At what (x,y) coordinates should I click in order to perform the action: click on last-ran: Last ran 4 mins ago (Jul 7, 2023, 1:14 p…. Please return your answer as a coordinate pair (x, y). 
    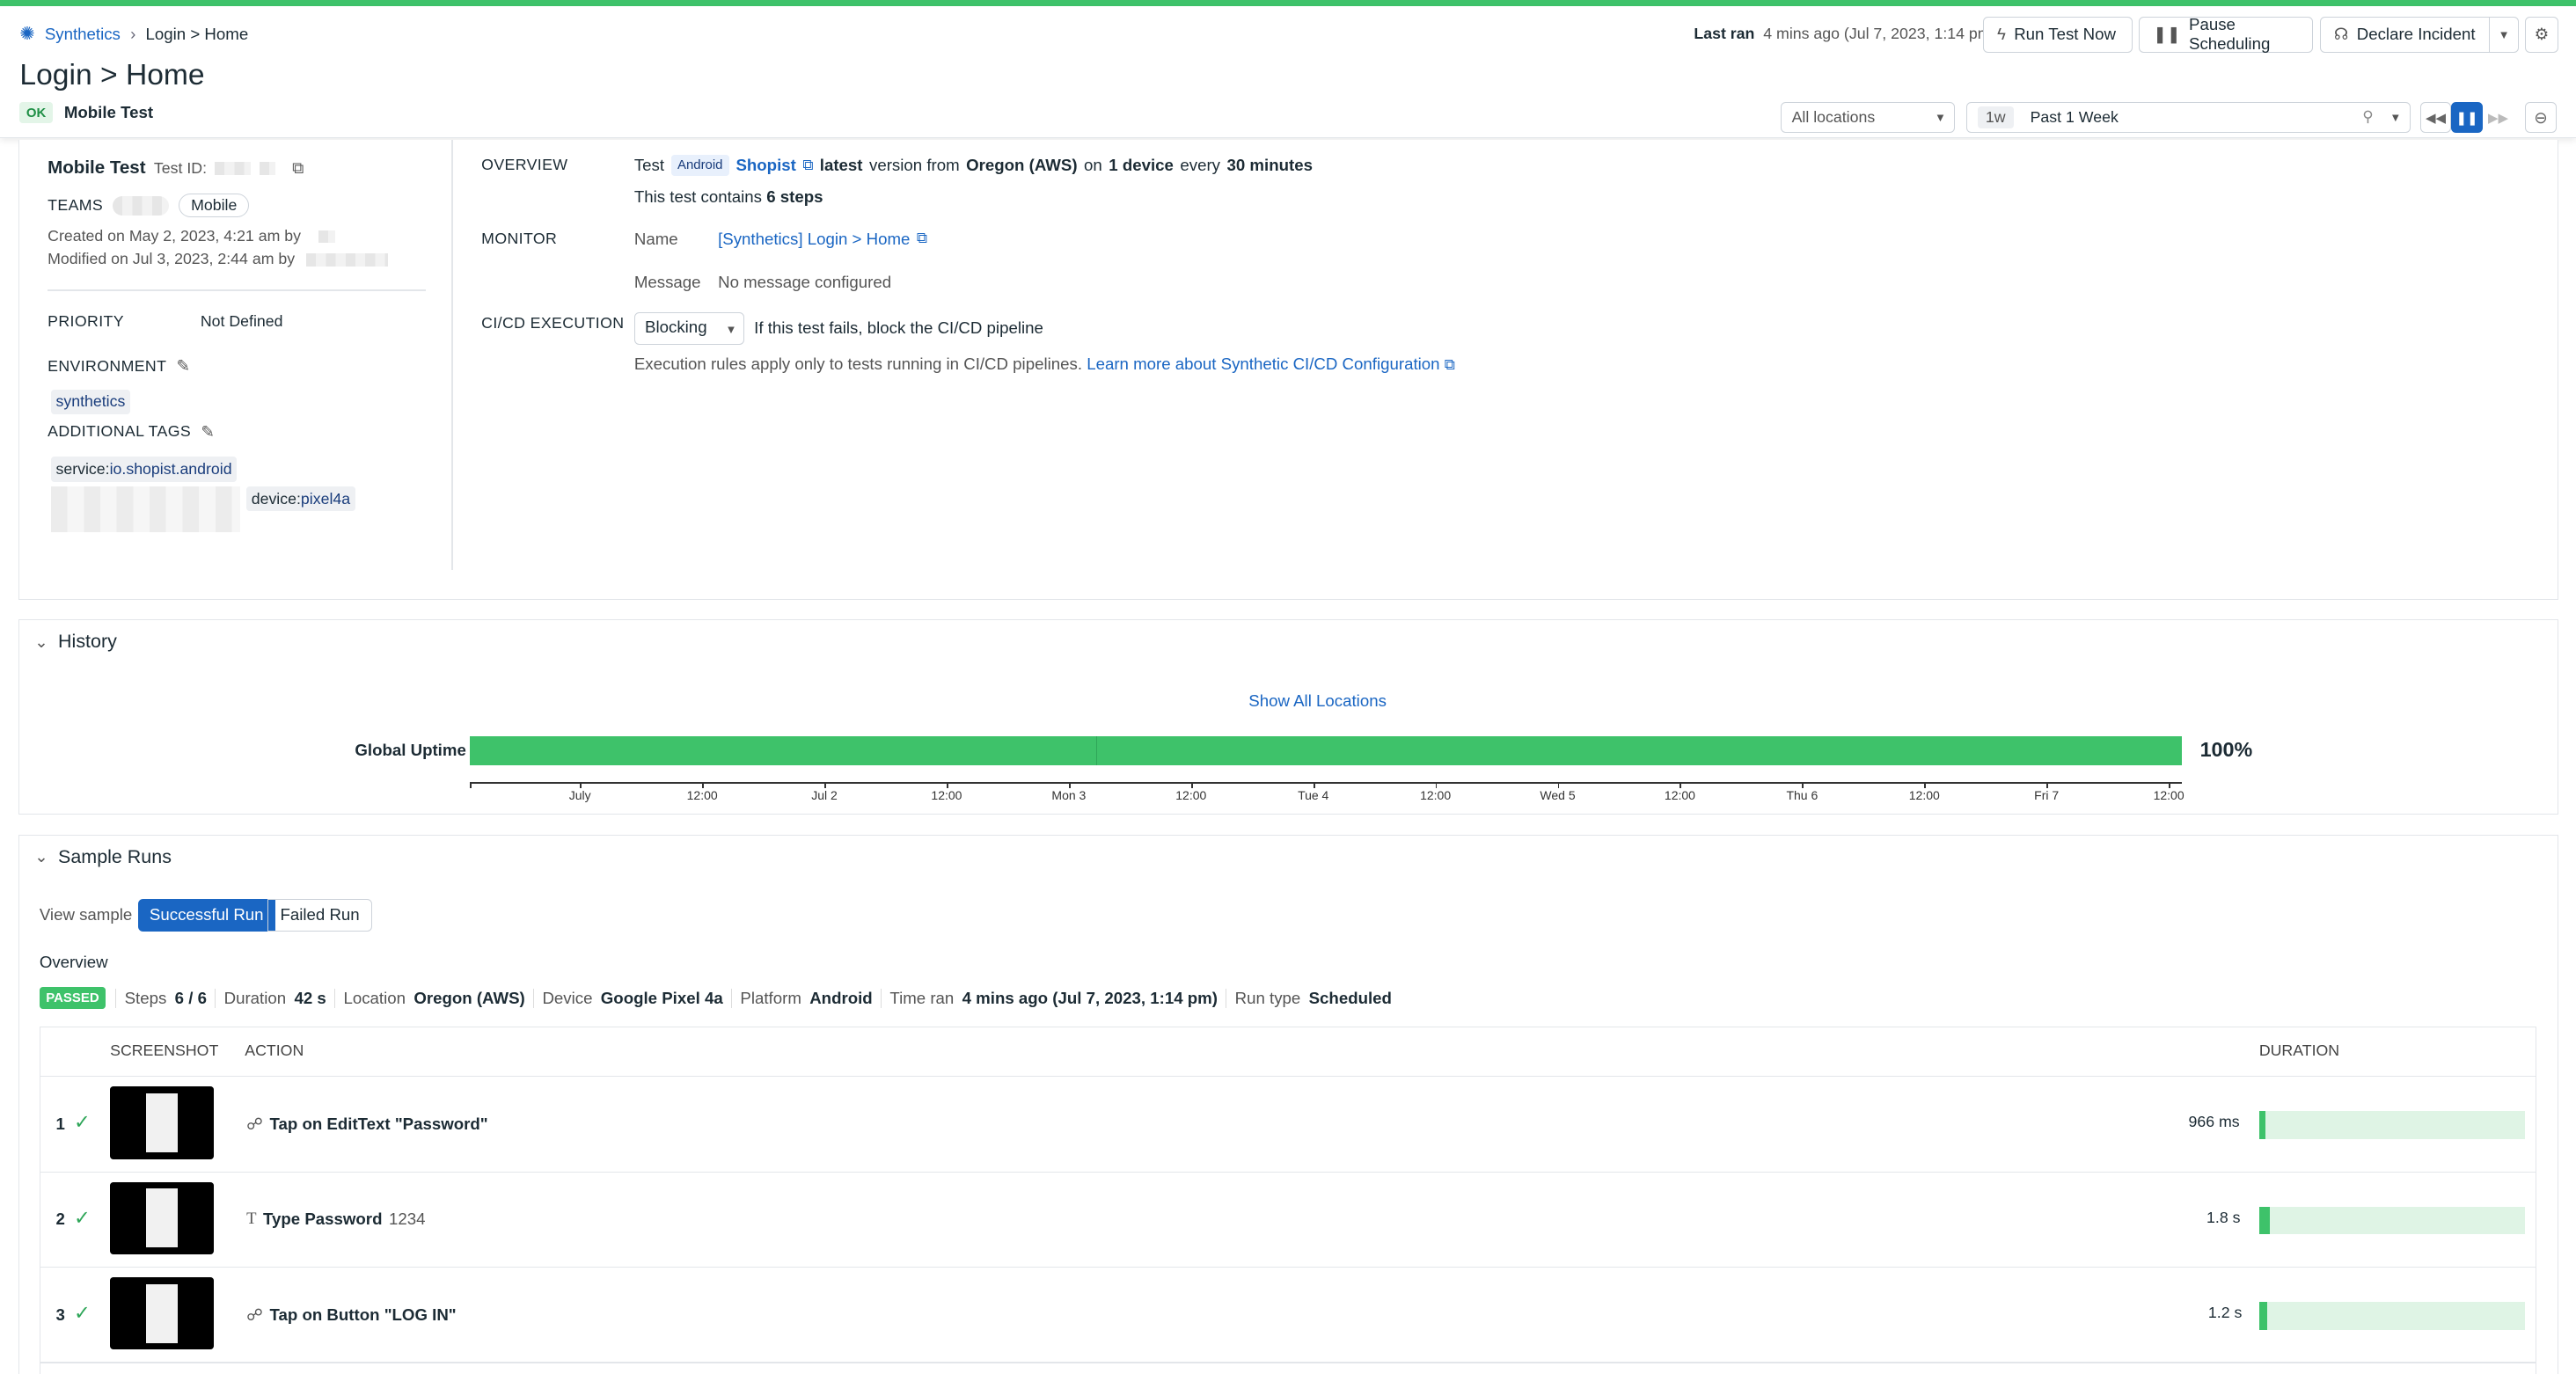
    Looking at the image, I should click on (1844, 34).